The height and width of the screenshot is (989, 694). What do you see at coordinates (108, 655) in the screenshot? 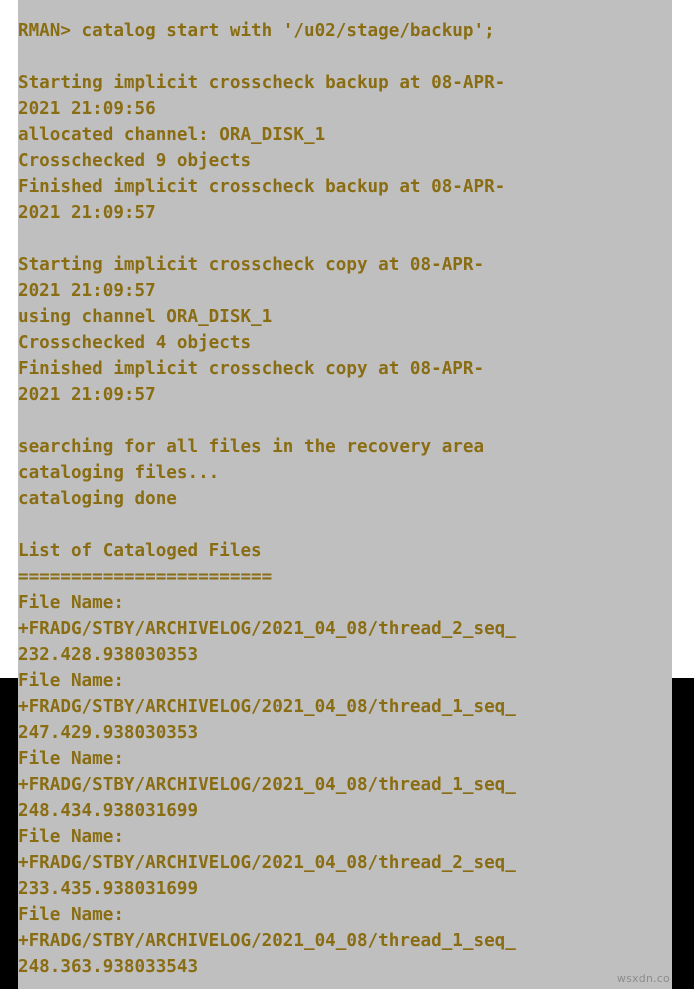
I see `console-line: 232.428.938030353` at bounding box center [108, 655].